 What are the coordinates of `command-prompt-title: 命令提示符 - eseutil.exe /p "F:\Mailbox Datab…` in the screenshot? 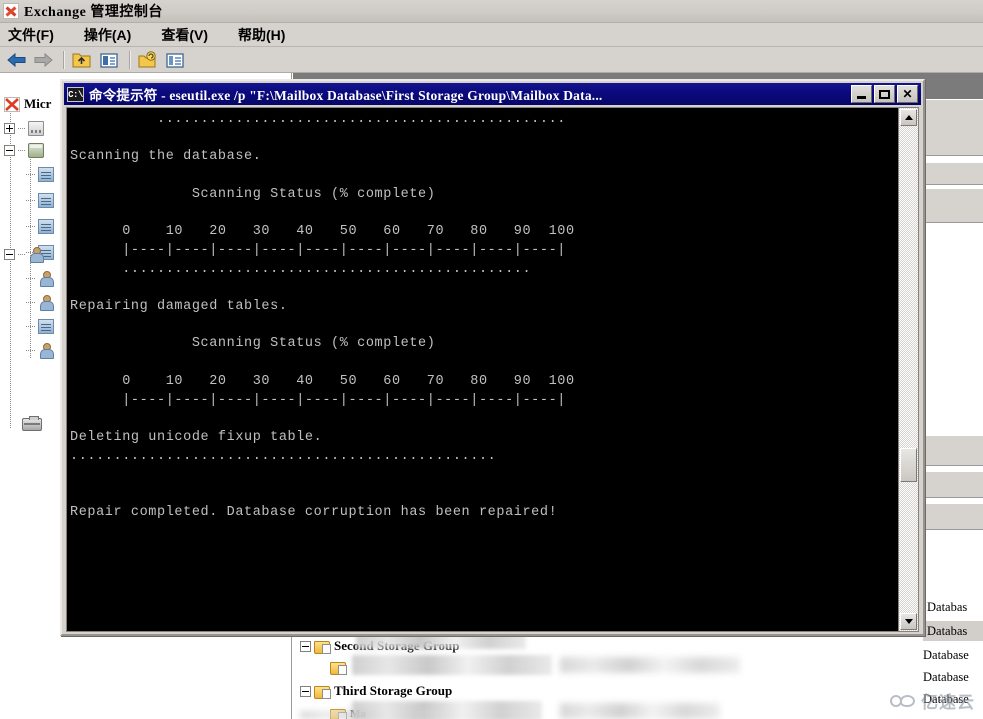 It's located at (346, 95).